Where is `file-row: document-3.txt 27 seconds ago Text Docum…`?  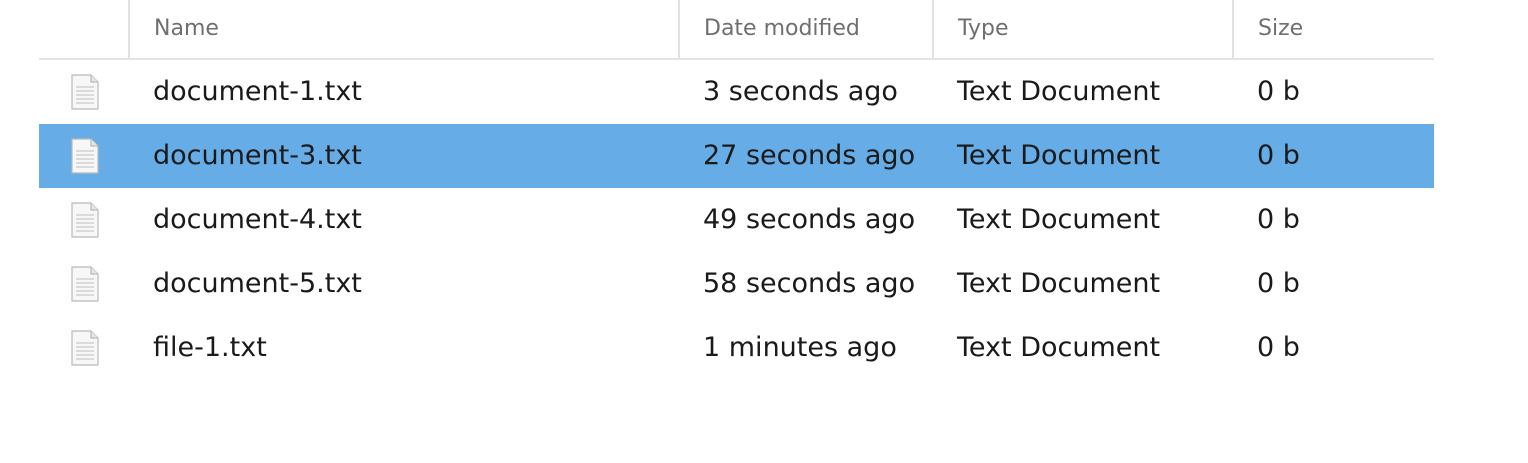 file-row: document-3.txt 27 seconds ago Text Docum… is located at coordinates (736, 156).